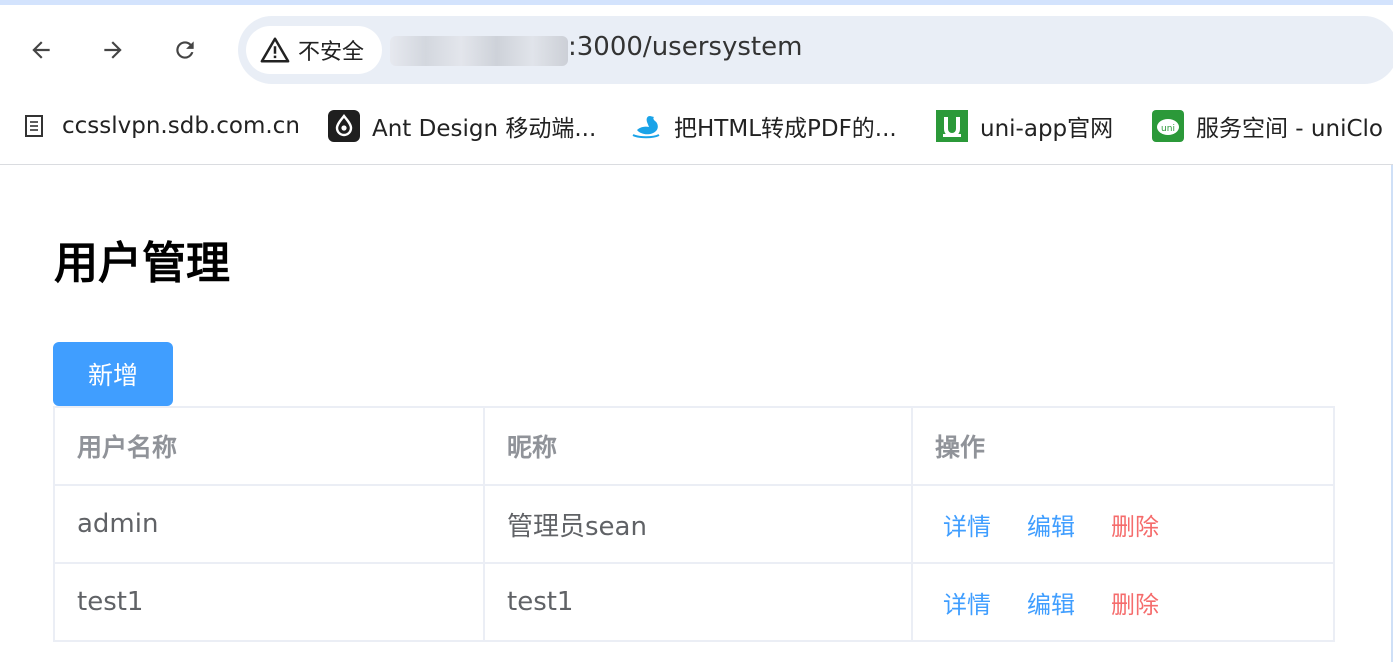 This screenshot has width=1393, height=662. Describe the element at coordinates (275, 50) in the screenshot. I see `warning-icon` at that location.